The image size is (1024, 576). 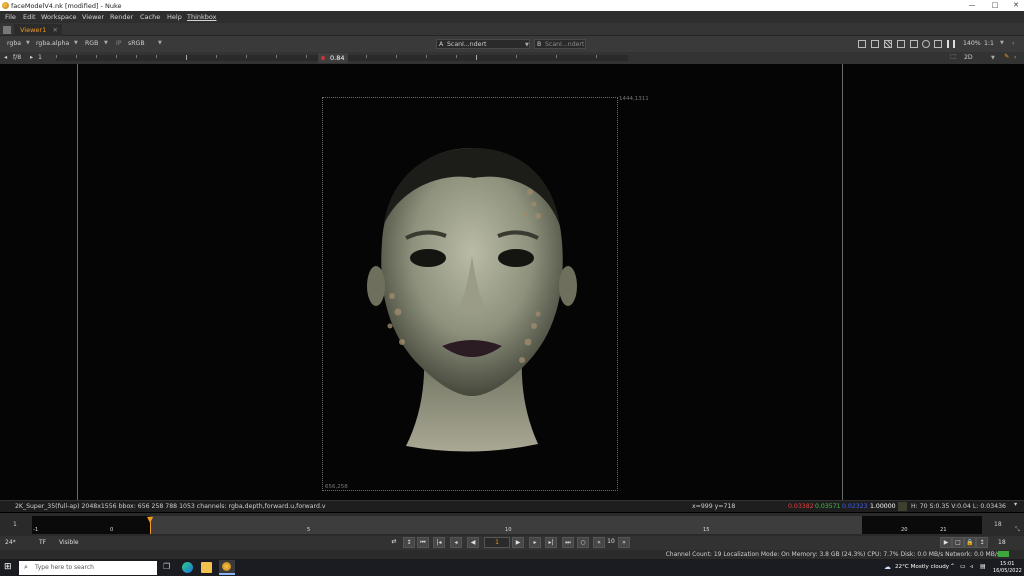 What do you see at coordinates (423, 542) in the screenshot?
I see `goto-start-button: ⏮` at bounding box center [423, 542].